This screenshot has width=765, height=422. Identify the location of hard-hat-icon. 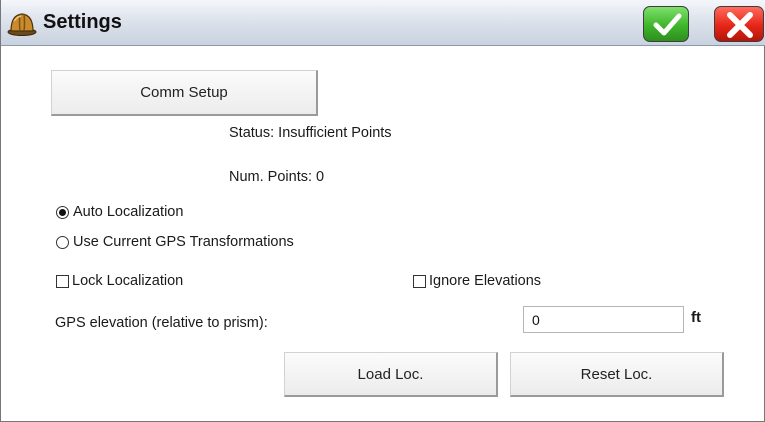
(22, 23).